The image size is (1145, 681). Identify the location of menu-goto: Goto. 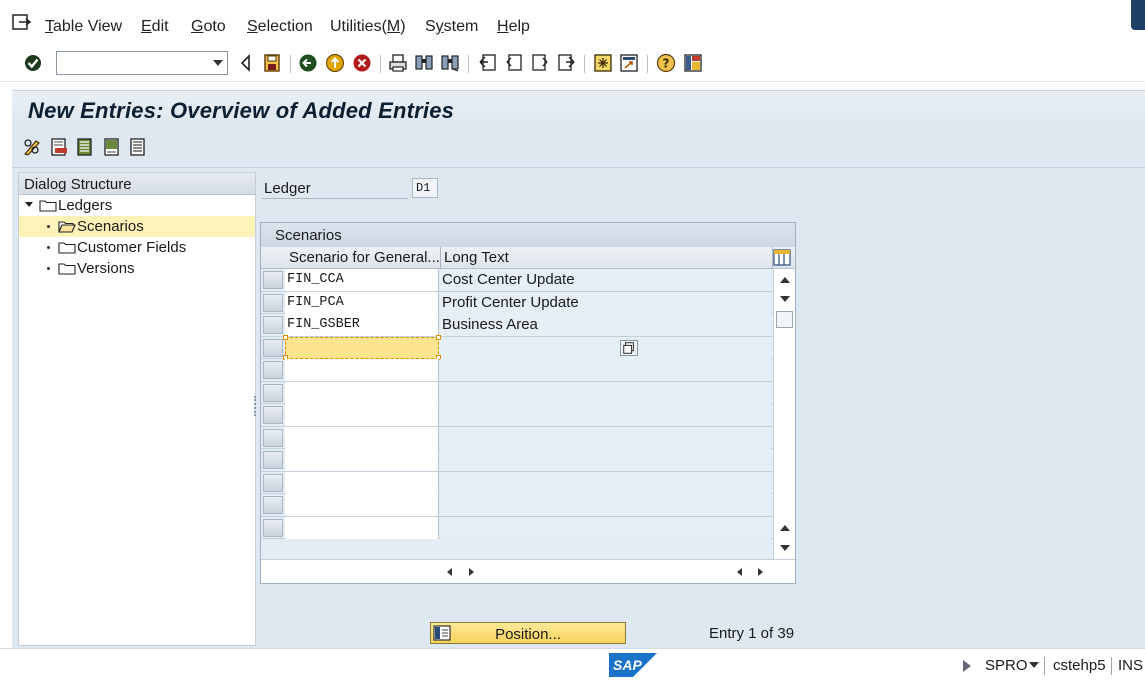
(208, 27).